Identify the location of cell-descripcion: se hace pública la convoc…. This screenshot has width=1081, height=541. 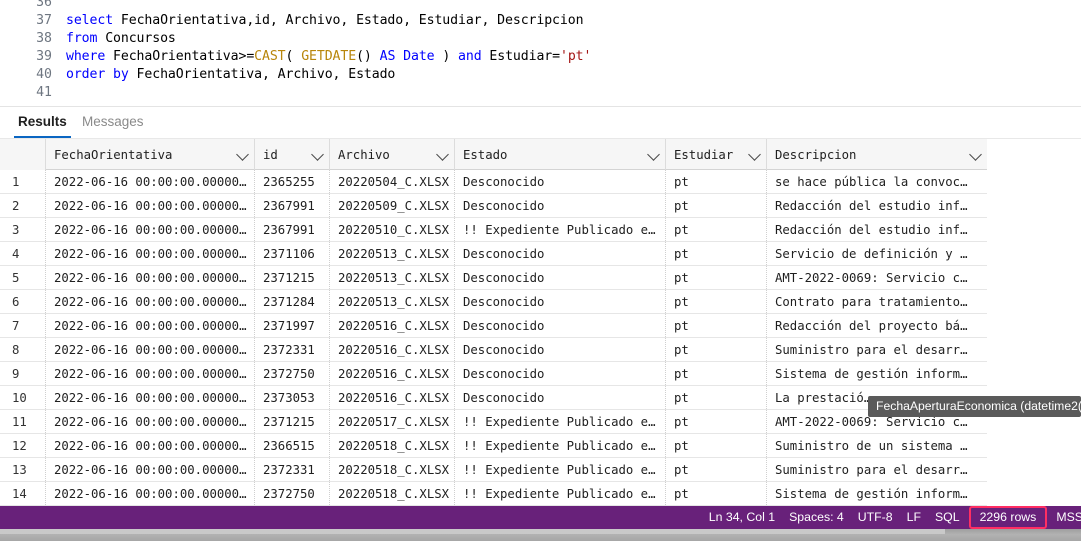
(877, 181).